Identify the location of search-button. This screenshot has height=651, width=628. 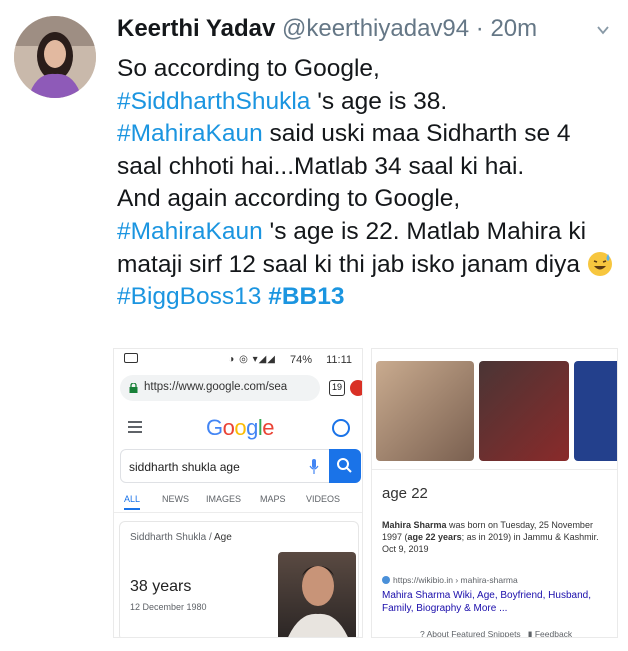
(345, 466).